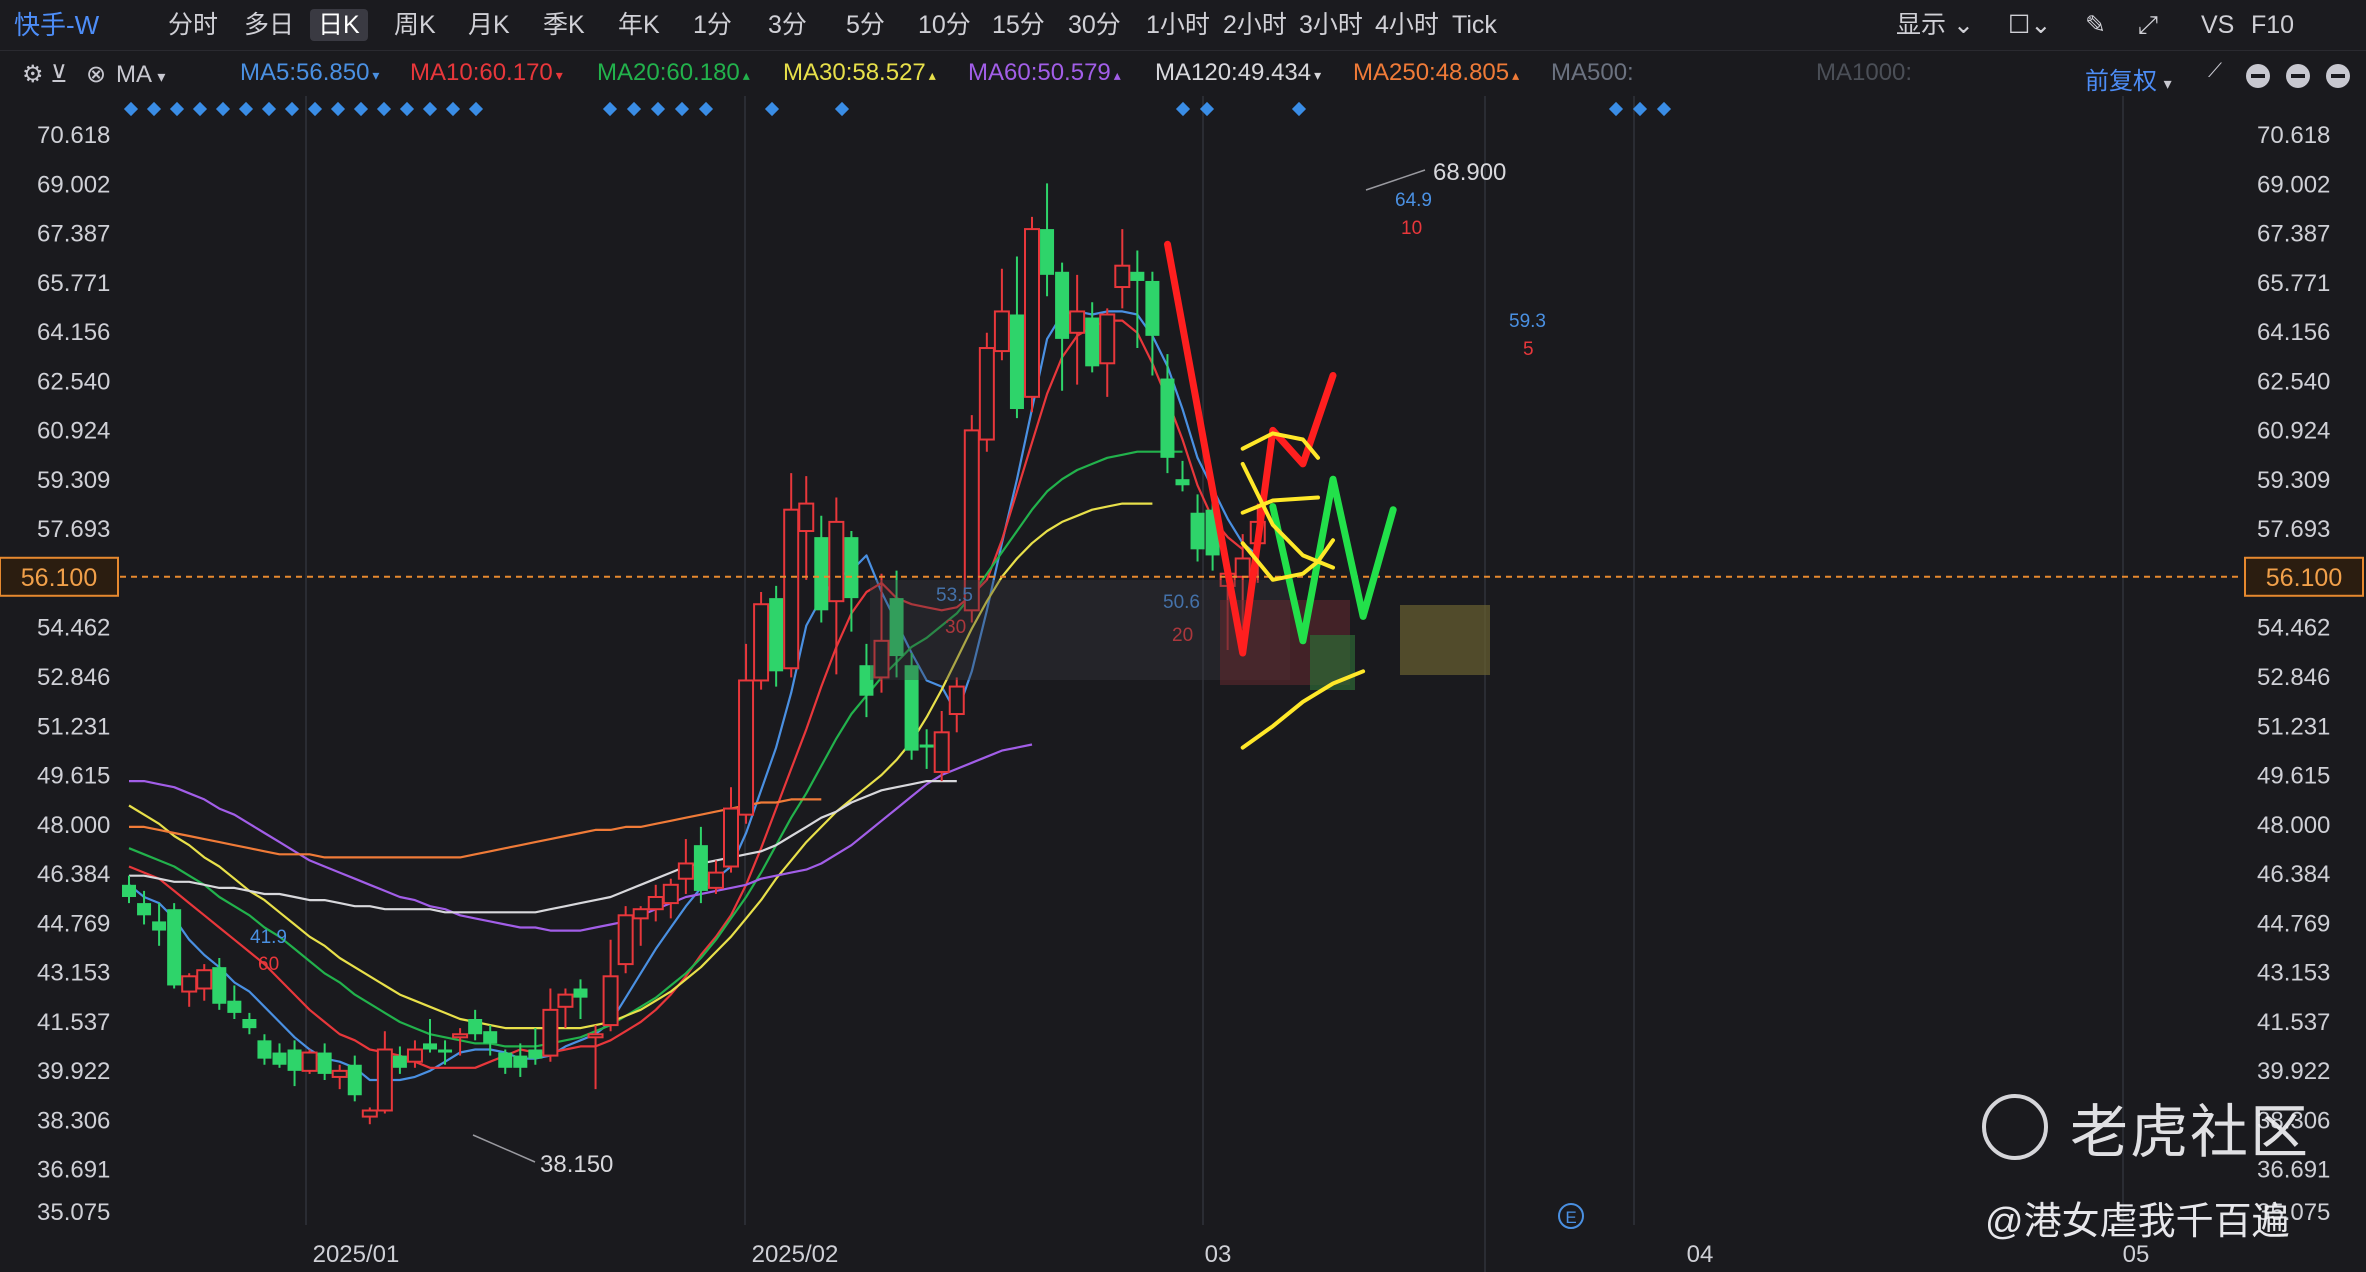 The height and width of the screenshot is (1272, 2366). I want to click on fullscreen-icon: ⤢, so click(2148, 25).